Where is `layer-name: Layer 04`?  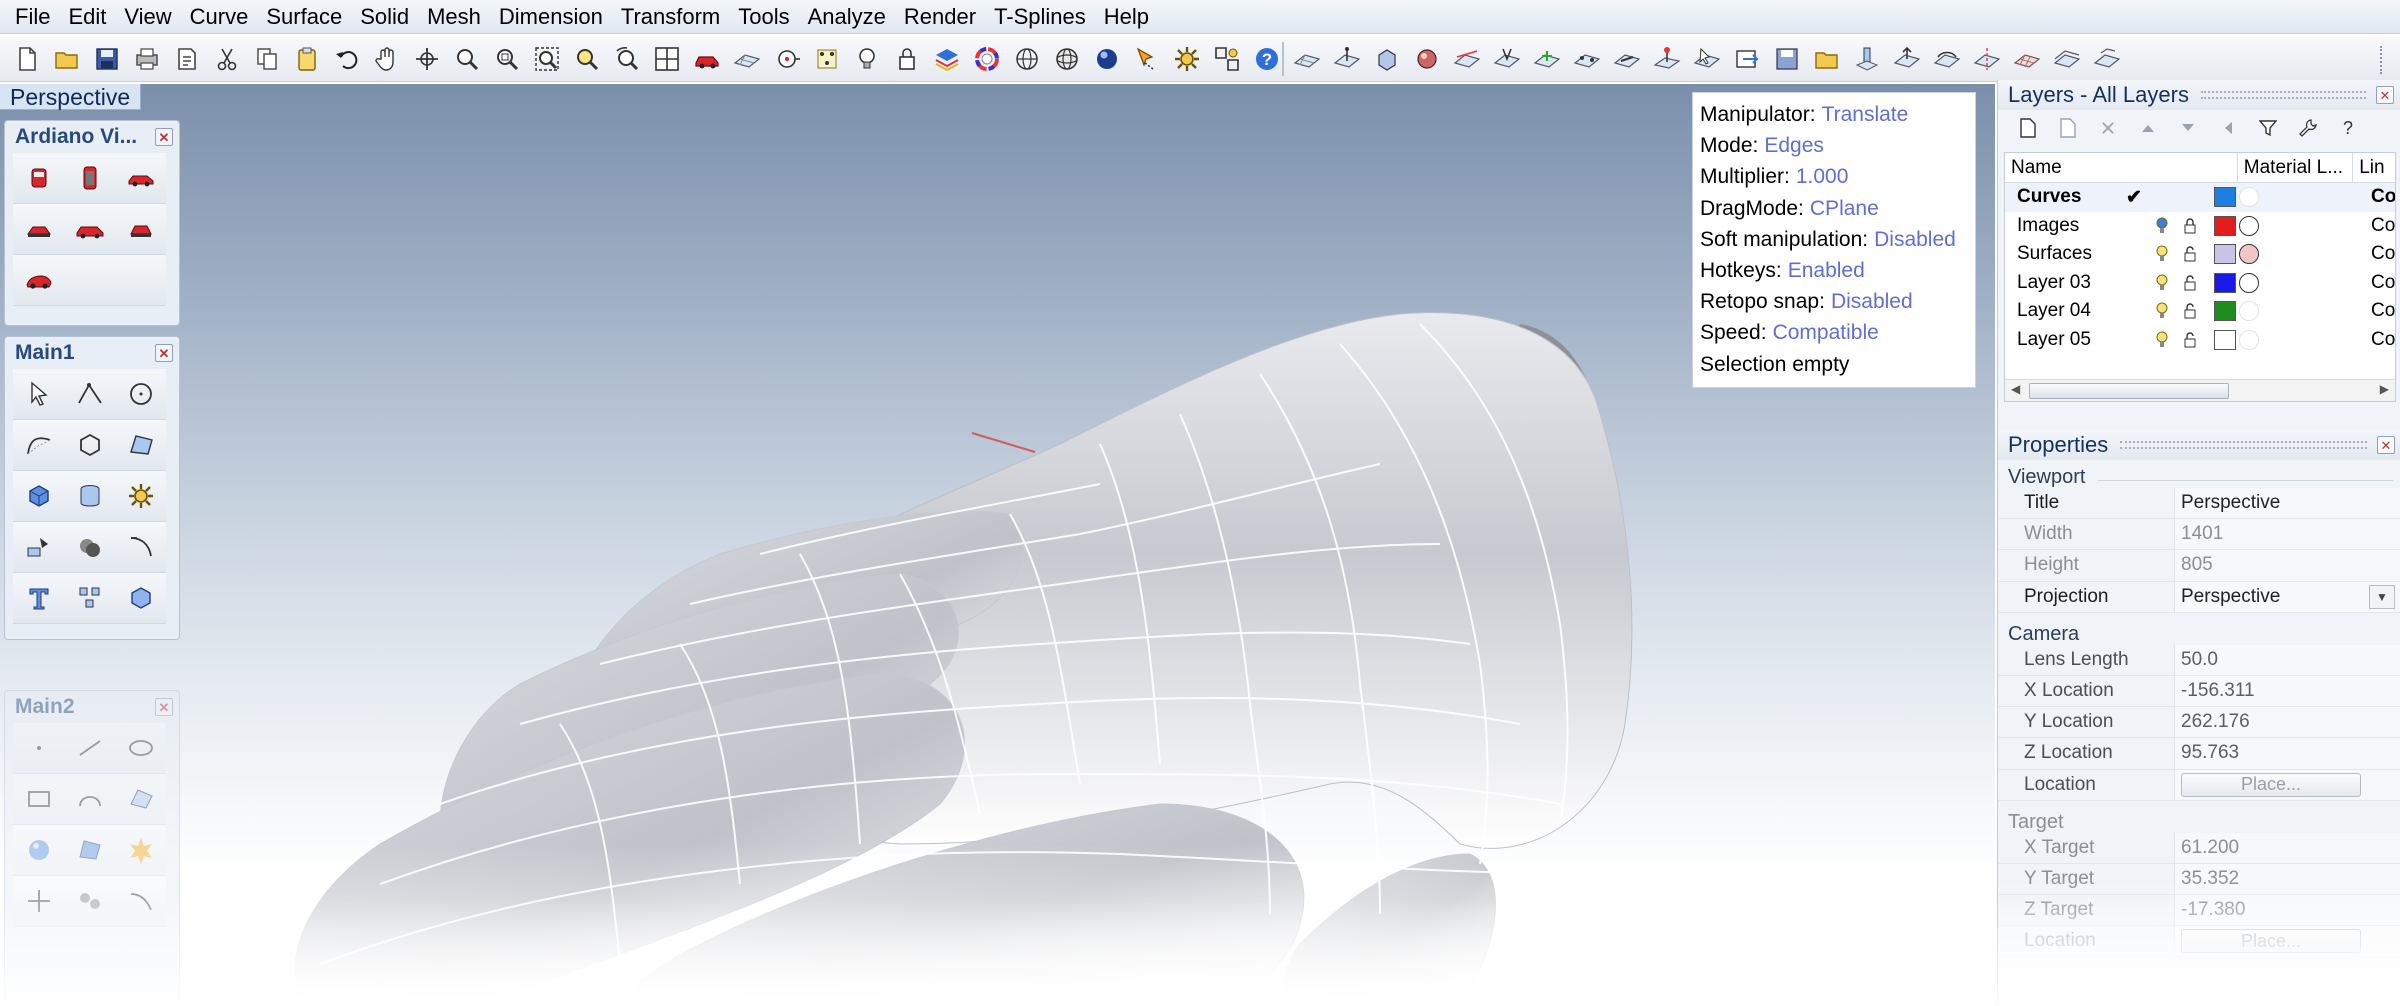 layer-name: Layer 04 is located at coordinates (2062, 311).